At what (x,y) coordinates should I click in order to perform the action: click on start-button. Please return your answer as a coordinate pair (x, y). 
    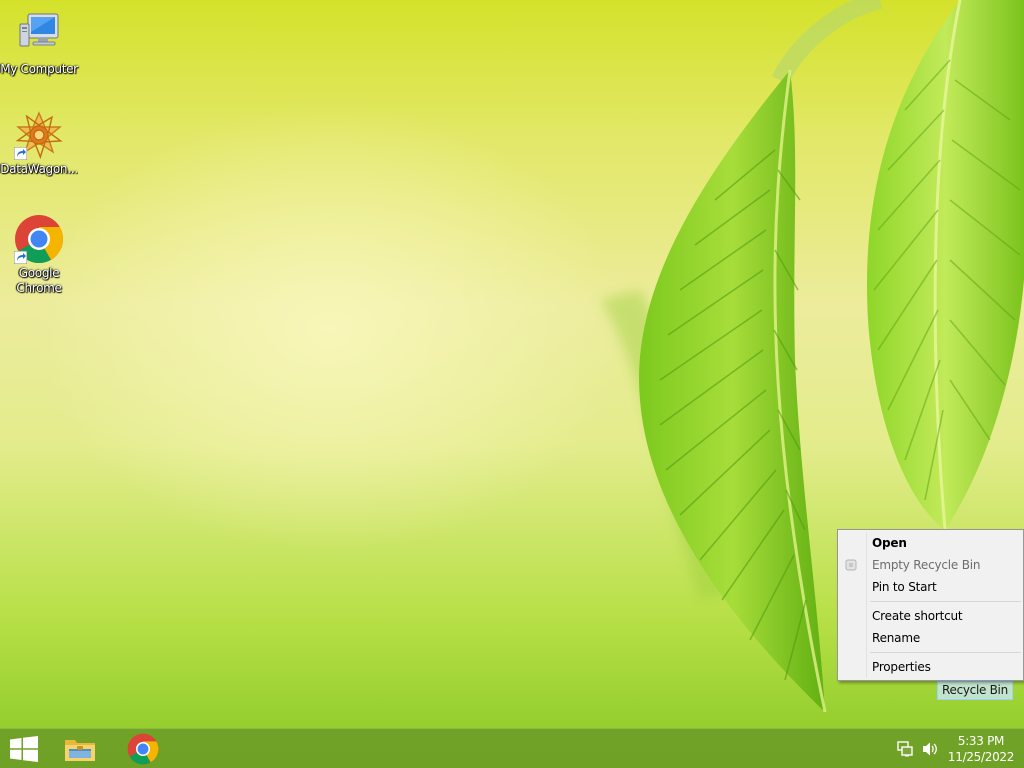
    Looking at the image, I should click on (24, 748).